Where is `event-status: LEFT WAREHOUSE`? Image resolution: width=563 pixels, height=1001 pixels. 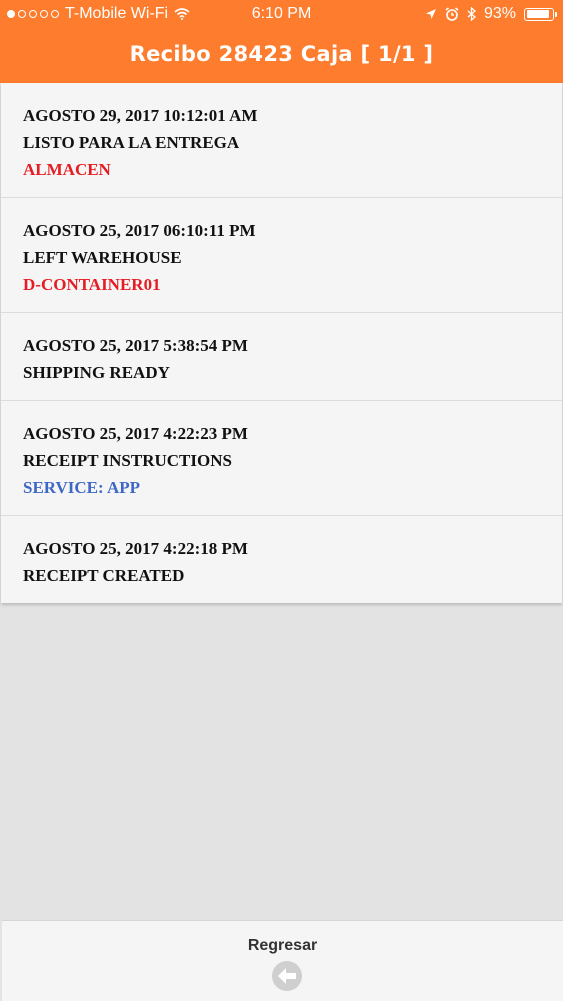
event-status: LEFT WAREHOUSE is located at coordinates (102, 257).